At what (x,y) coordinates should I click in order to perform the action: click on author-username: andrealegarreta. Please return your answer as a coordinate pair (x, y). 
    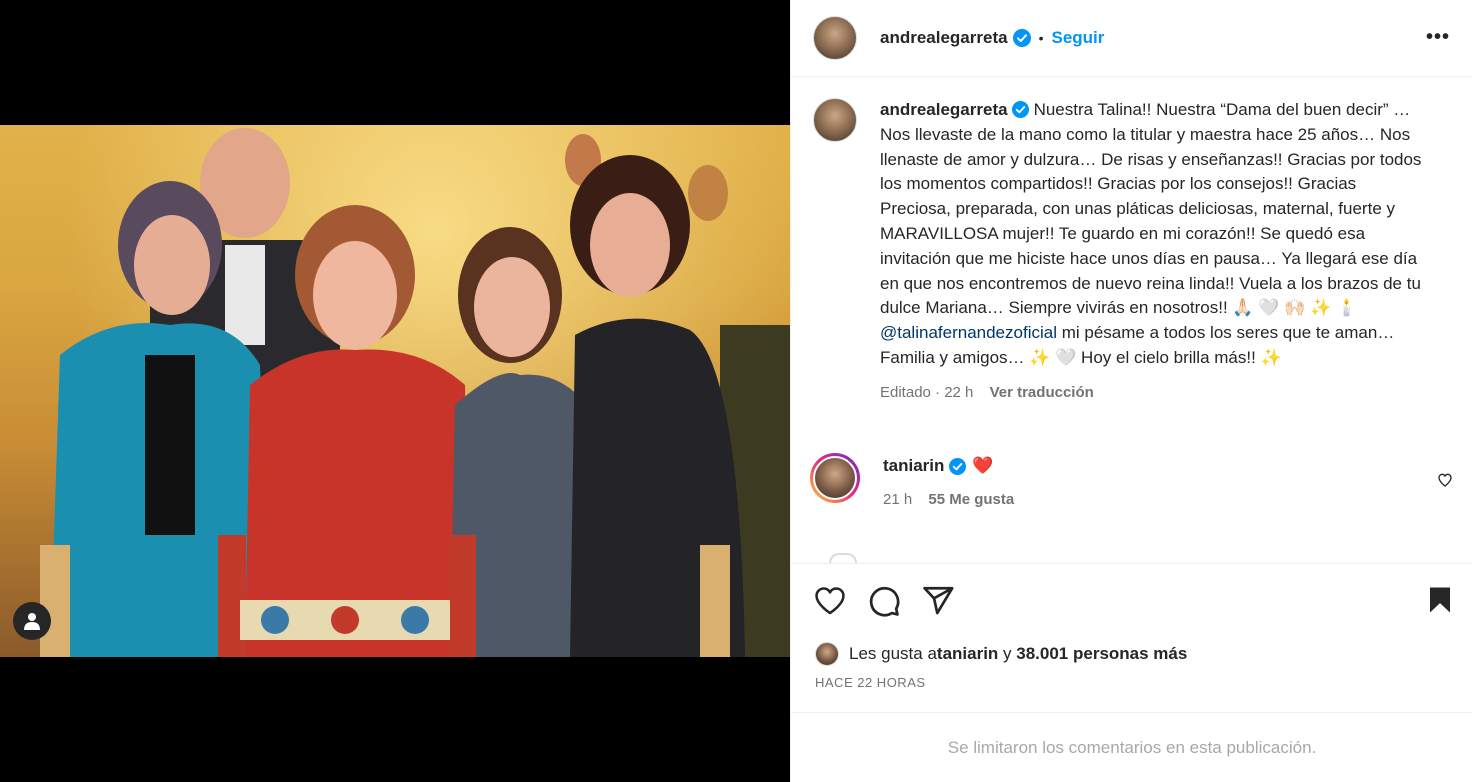
    Looking at the image, I should click on (944, 38).